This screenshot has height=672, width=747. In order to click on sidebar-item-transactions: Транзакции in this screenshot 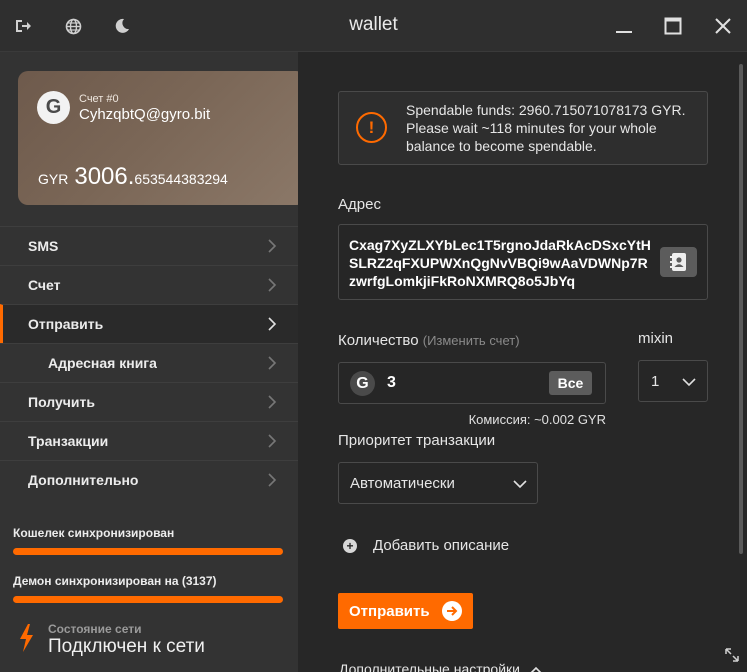, I will do `click(149, 440)`.